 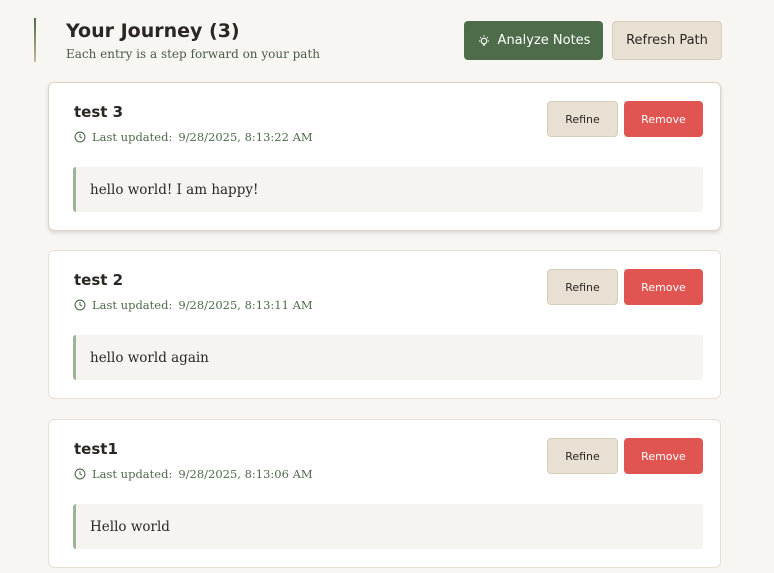 I want to click on entry-title: test 2, so click(x=99, y=280).